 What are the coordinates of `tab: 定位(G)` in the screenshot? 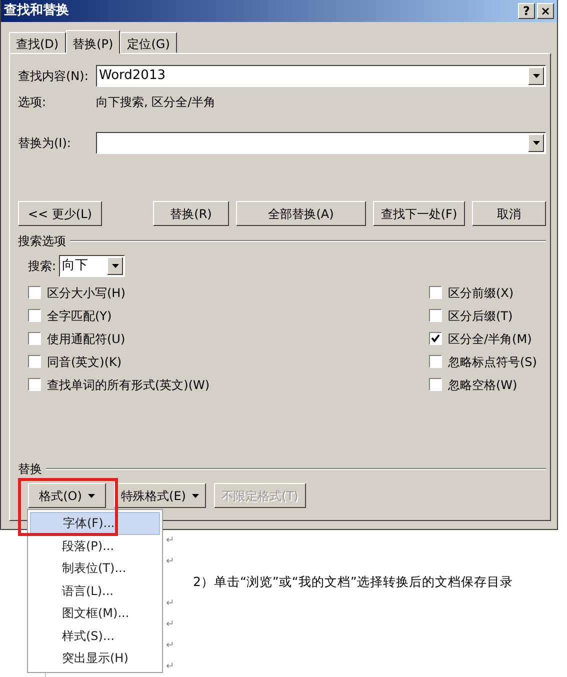 It's located at (148, 42).